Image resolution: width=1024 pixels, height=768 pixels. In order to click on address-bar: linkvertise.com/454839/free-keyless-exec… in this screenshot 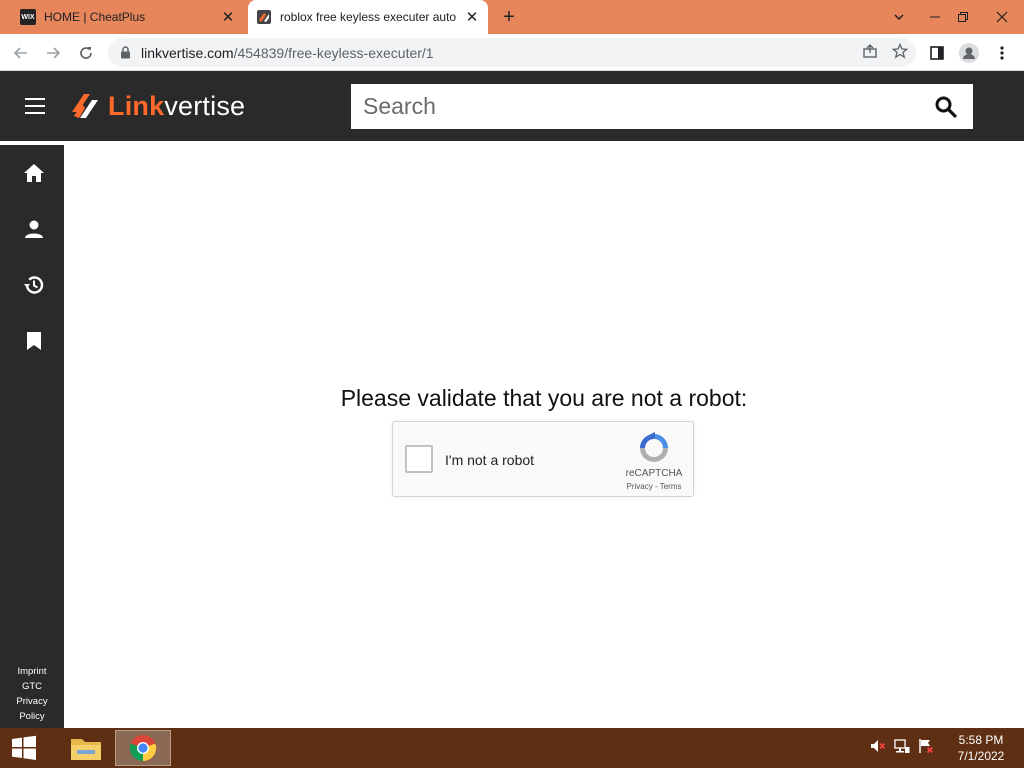, I will do `click(512, 52)`.